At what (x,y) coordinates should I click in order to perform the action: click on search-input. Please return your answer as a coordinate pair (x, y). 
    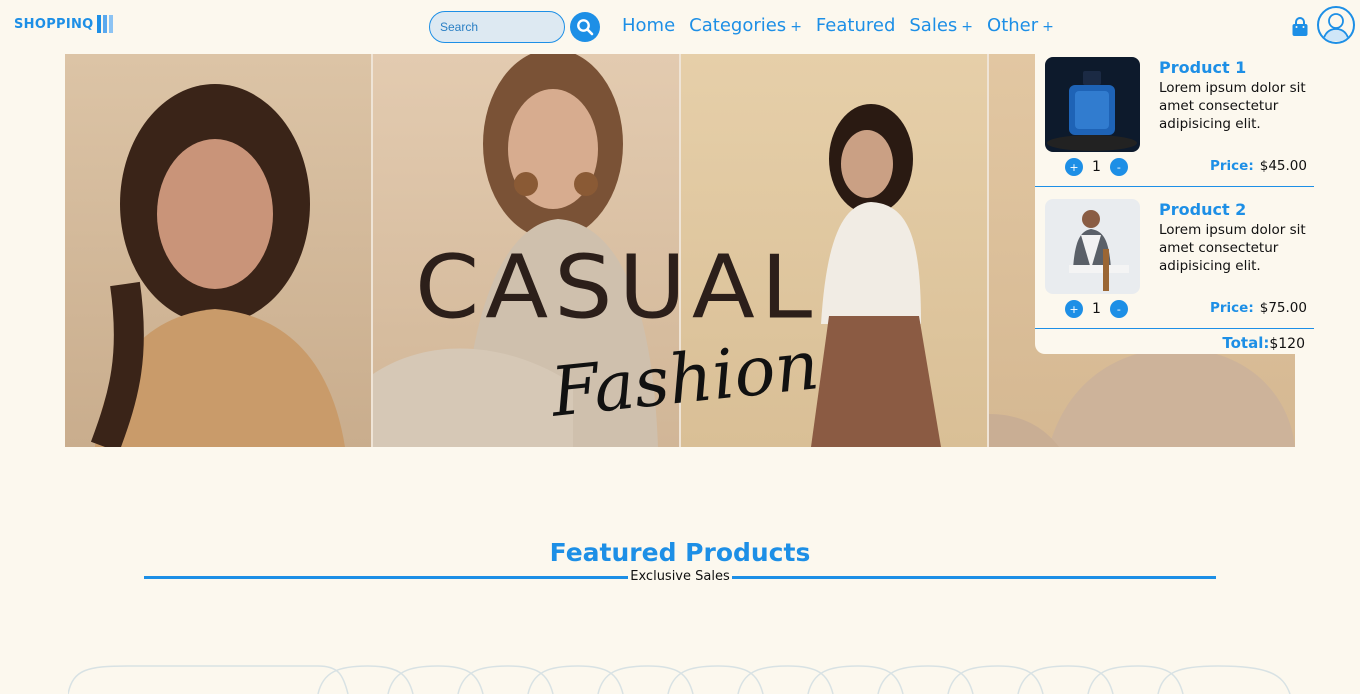
    Looking at the image, I should click on (497, 27).